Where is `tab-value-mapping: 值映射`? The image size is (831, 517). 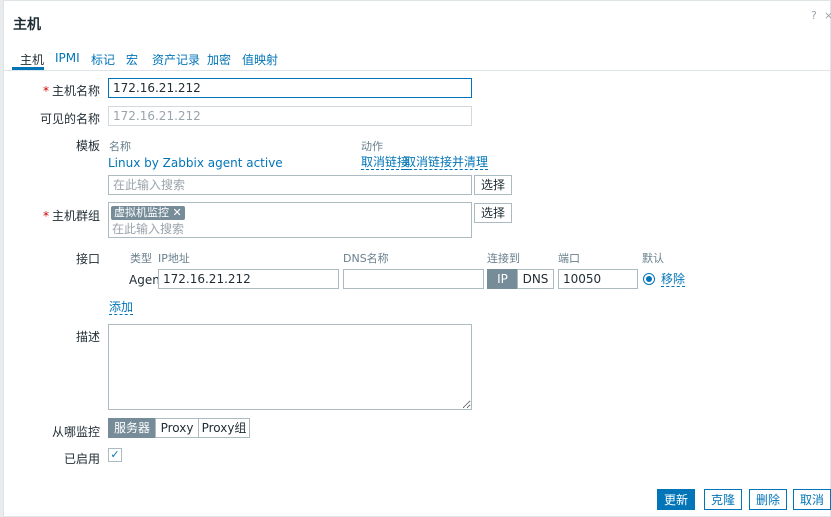 tab-value-mapping: 值映射 is located at coordinates (260, 59).